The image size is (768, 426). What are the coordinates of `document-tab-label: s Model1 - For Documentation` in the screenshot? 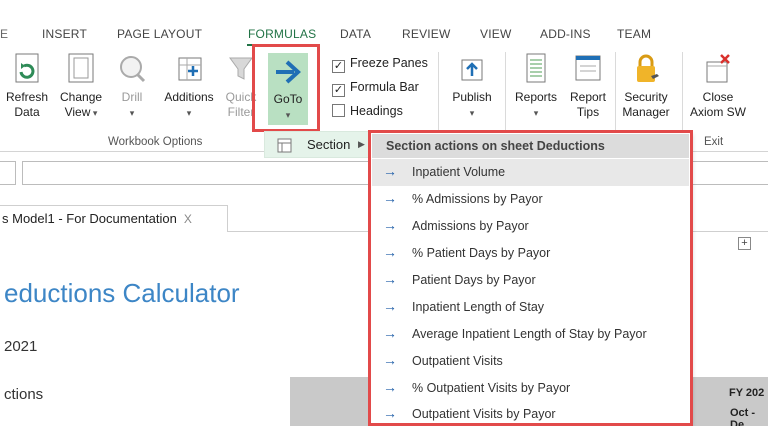 It's located at (89, 218).